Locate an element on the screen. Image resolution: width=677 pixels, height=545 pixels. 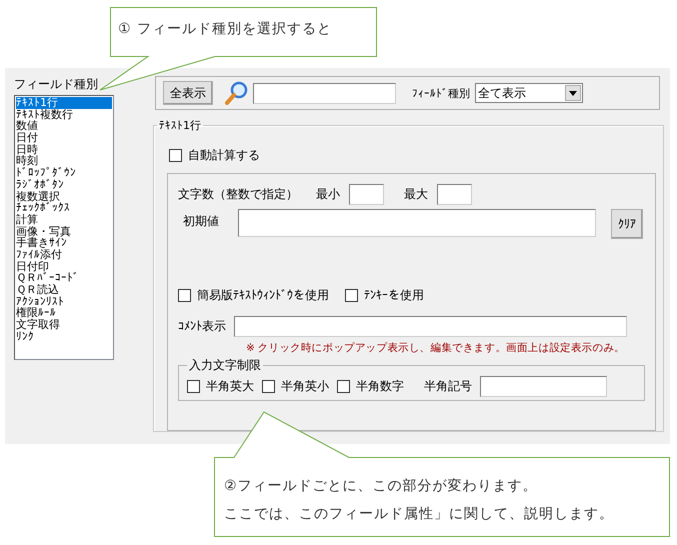
filter-dropdown: 全て表示 is located at coordinates (529, 93).